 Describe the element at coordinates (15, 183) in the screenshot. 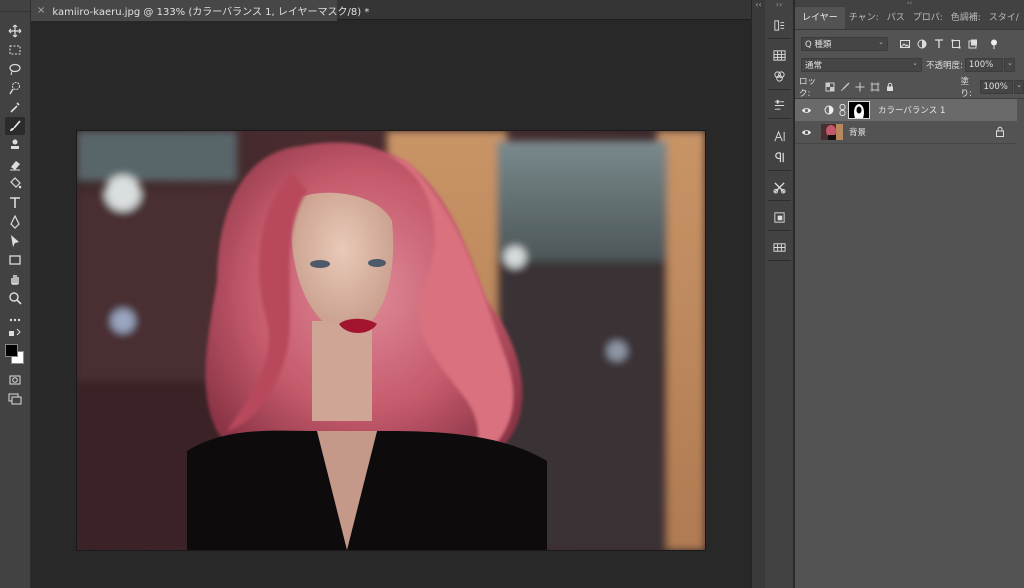

I see `paint-bucket-icon` at that location.